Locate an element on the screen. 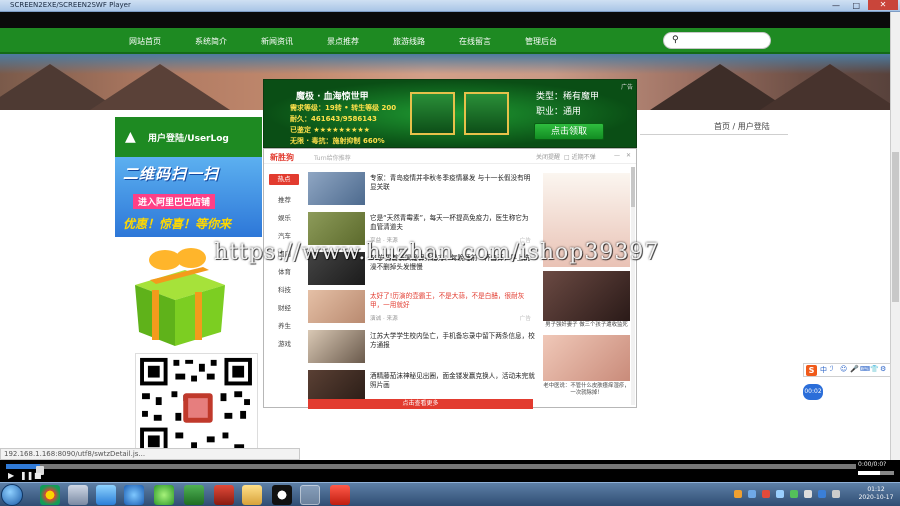  news-meta: 演诚 · 来源 is located at coordinates (384, 319).